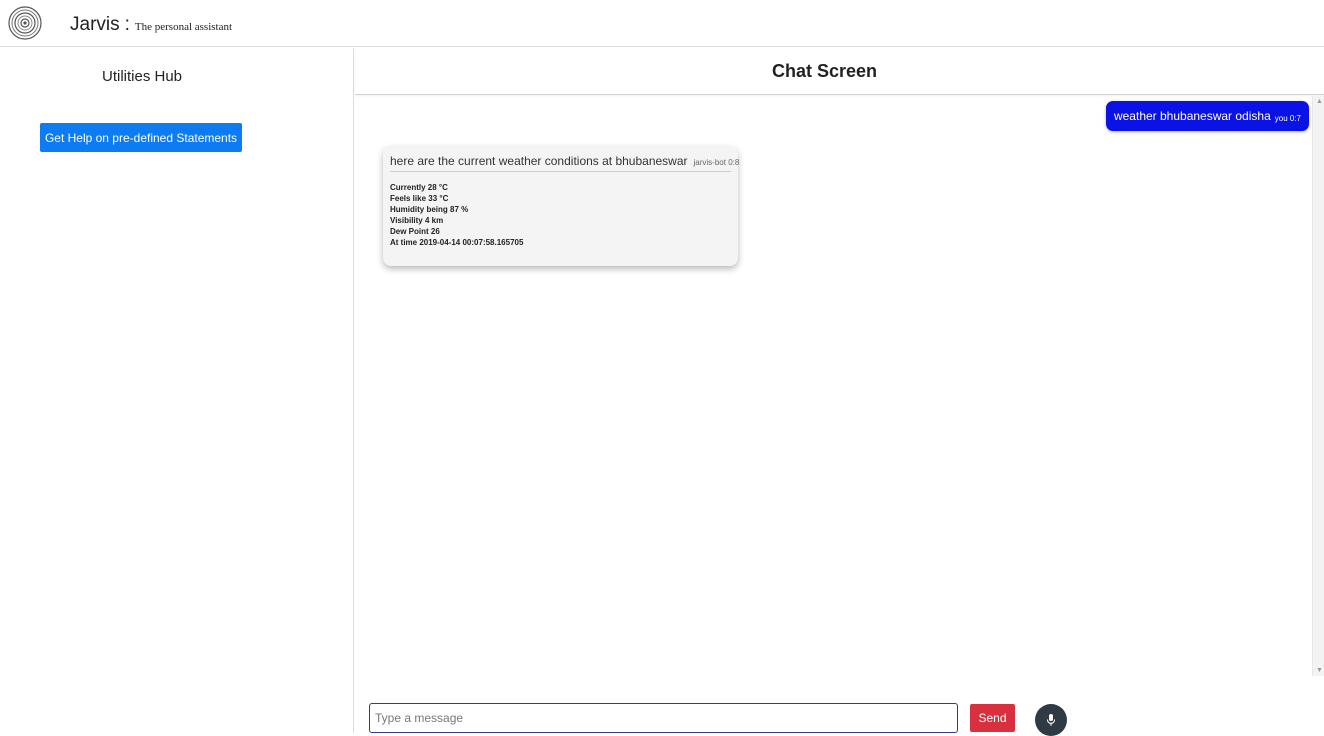 The image size is (1324, 736). What do you see at coordinates (716, 162) in the screenshot?
I see `bot-message-meta: jarvis-bot 0:8` at bounding box center [716, 162].